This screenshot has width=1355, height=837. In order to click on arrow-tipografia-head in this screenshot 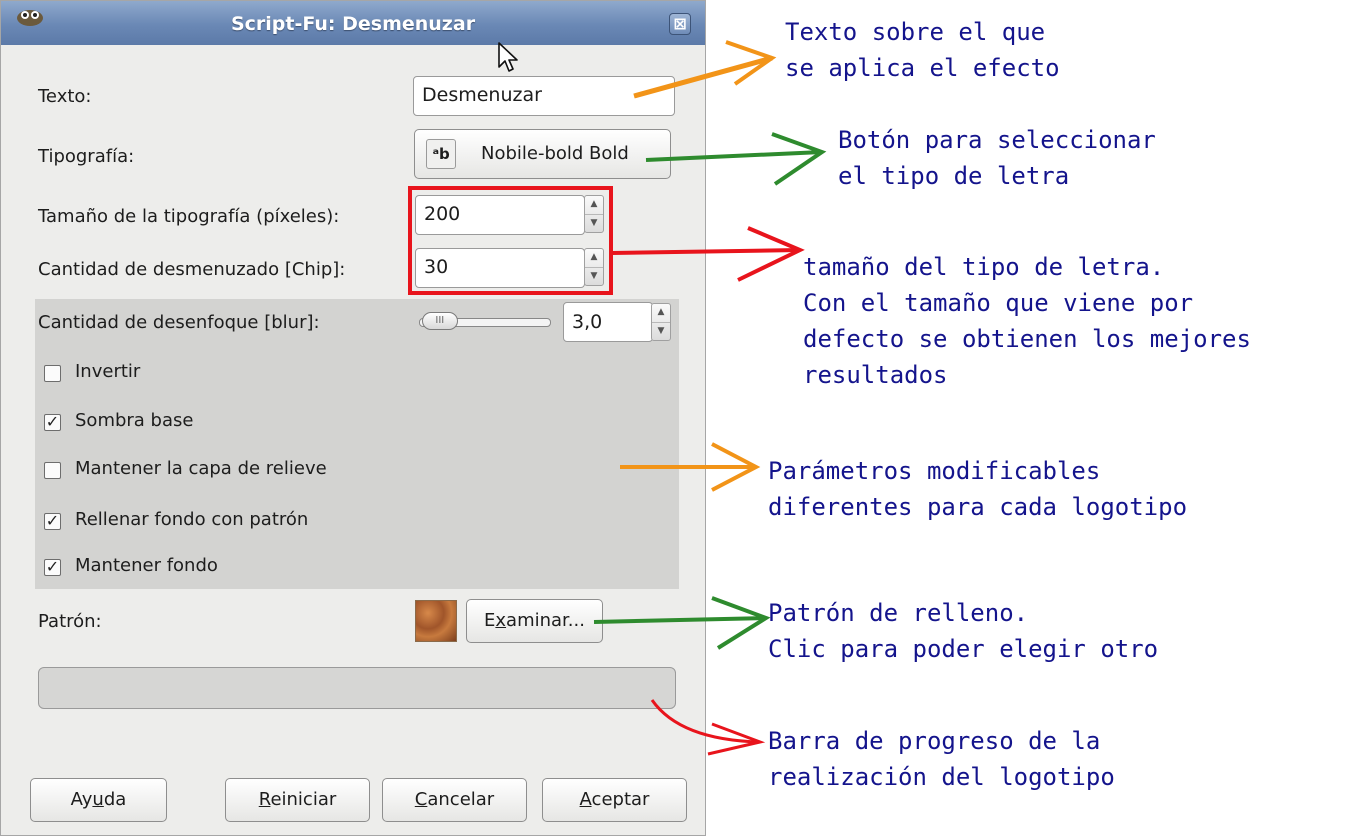, I will do `click(799, 159)`.